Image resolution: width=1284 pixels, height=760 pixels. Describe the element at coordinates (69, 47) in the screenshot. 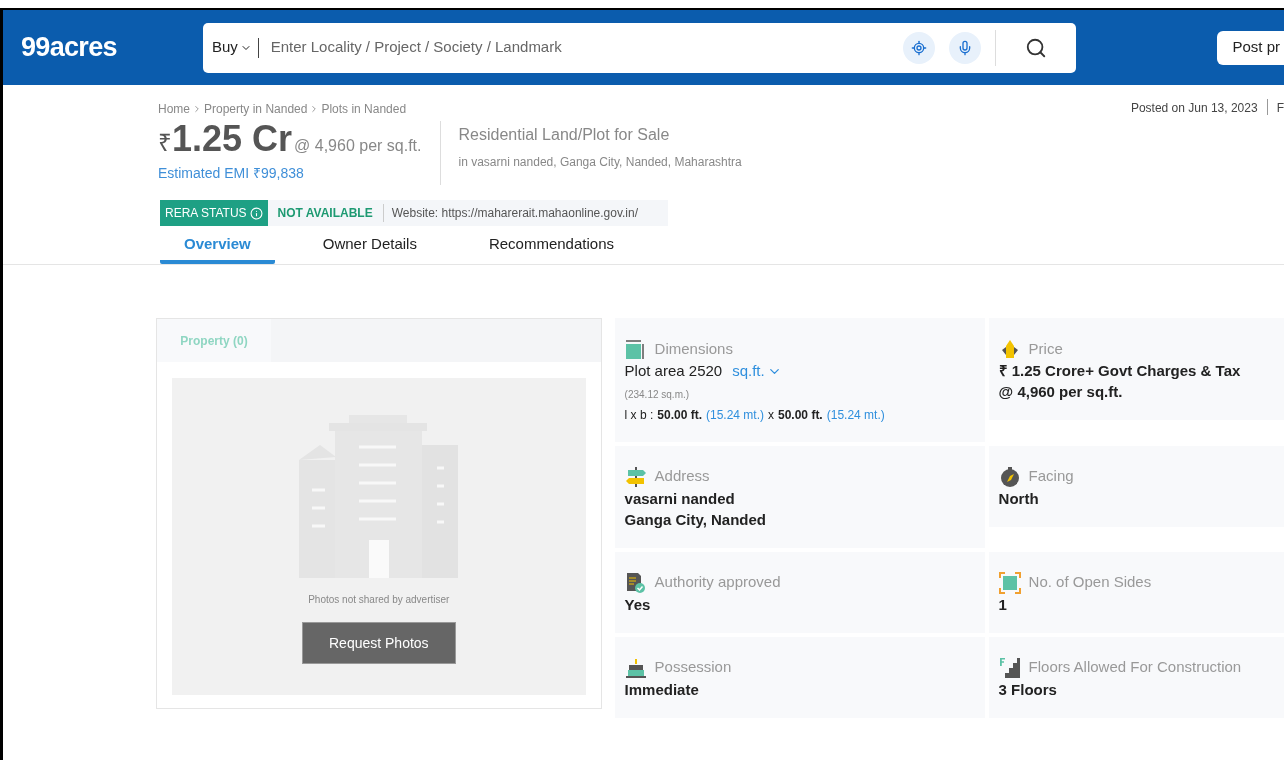

I see `site-logo: 99acres` at that location.